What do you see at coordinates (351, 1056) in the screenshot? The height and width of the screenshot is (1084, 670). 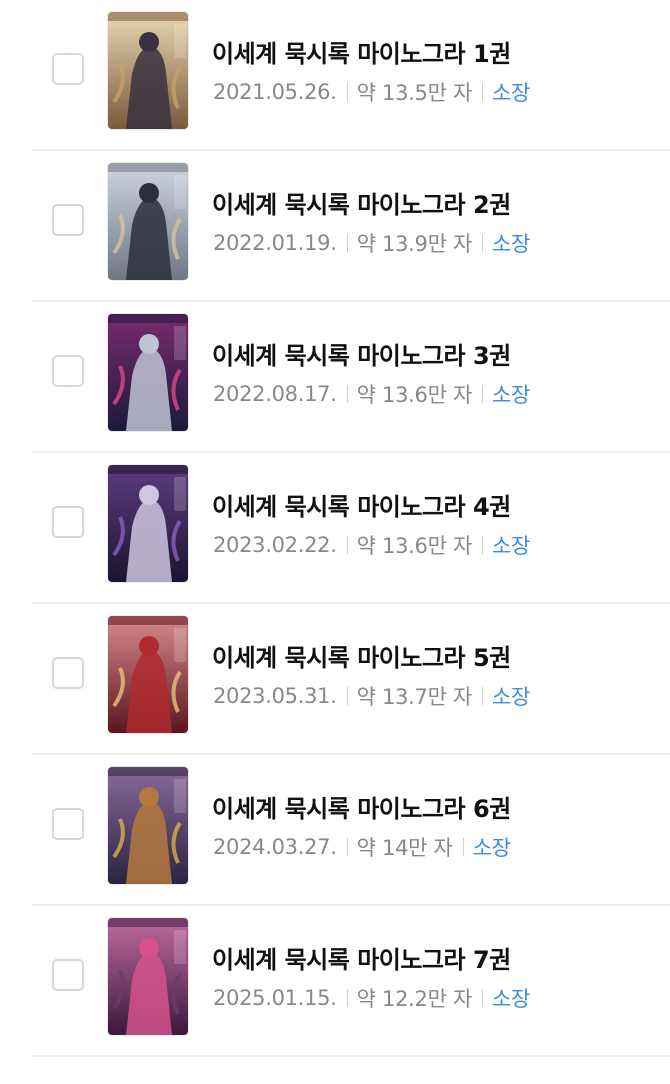 I see `row-divider` at bounding box center [351, 1056].